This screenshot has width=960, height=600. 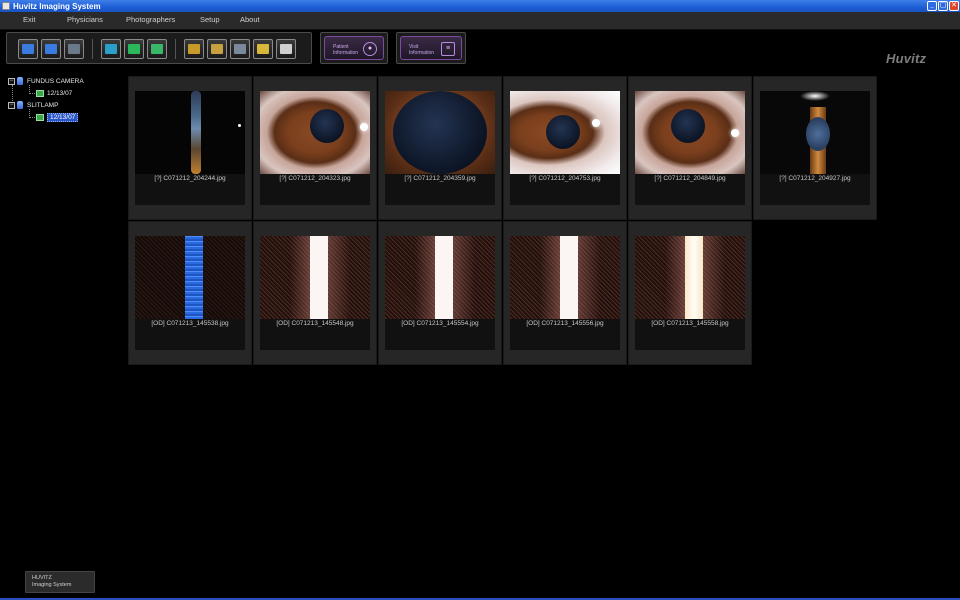 I want to click on thumbnail-caption: [OD] C071213_145538.jpg, so click(x=190, y=323).